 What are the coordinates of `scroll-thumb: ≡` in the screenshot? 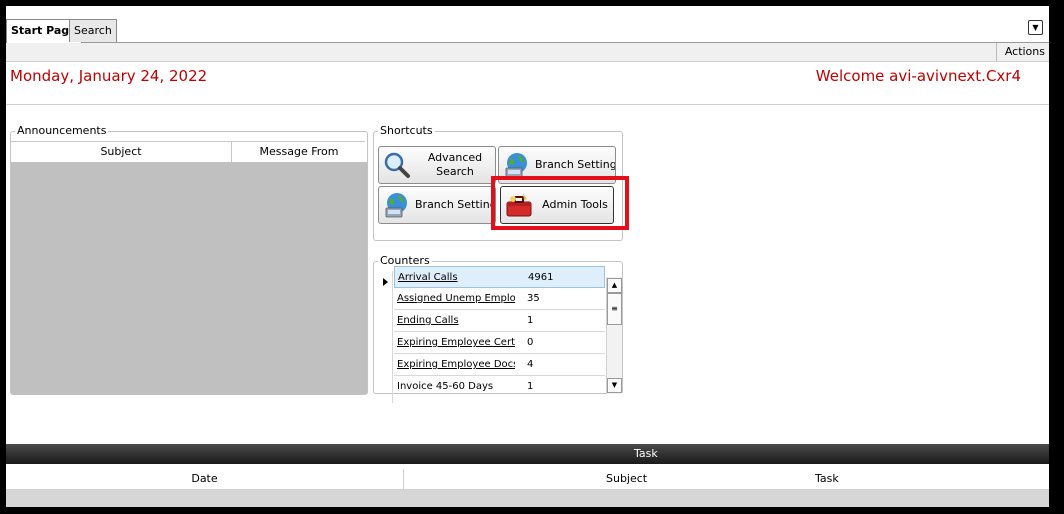 It's located at (614, 309).